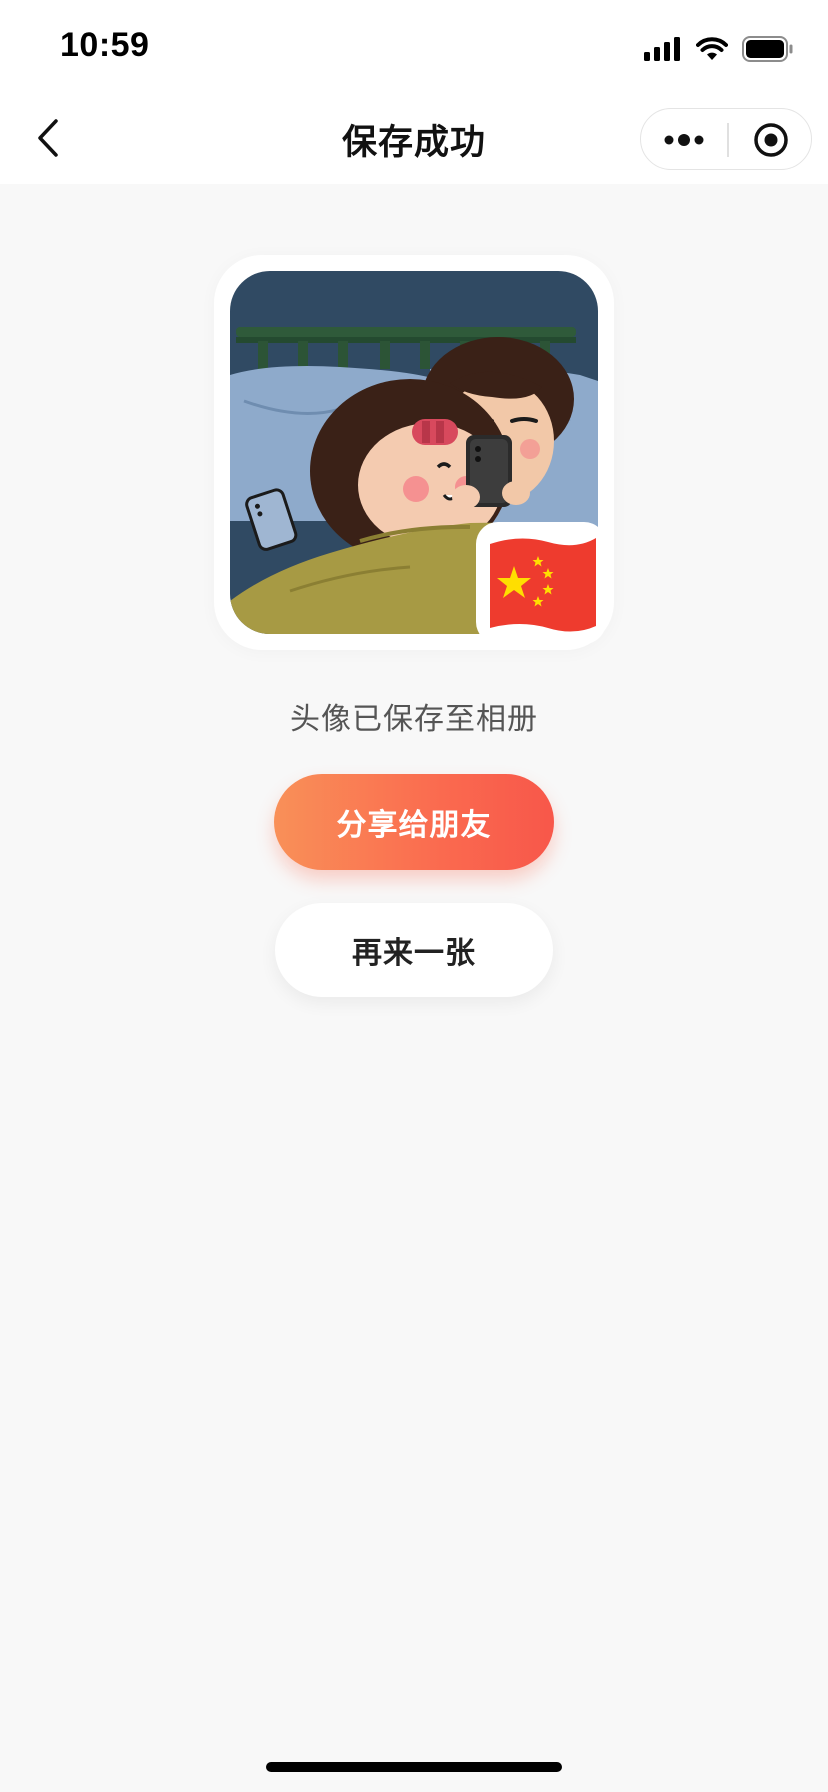  What do you see at coordinates (712, 48) in the screenshot?
I see `wifi-icon` at bounding box center [712, 48].